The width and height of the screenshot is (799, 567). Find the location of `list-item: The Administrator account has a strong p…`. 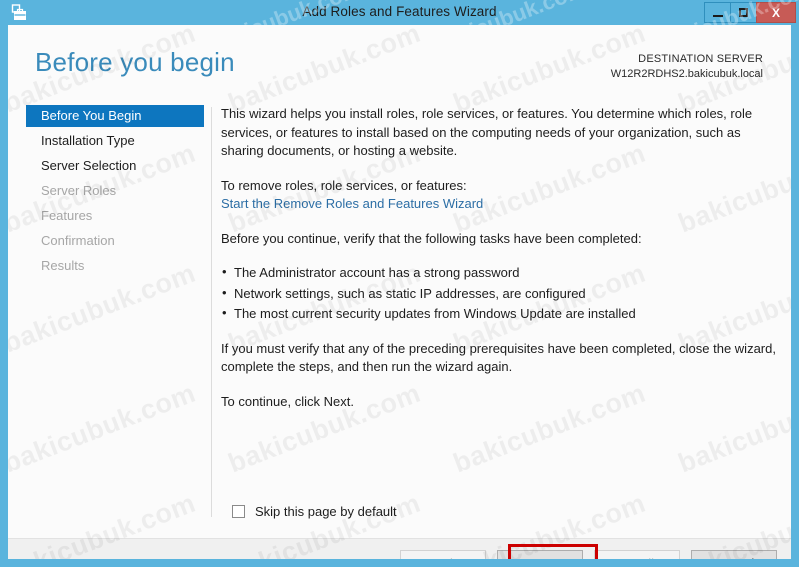

list-item: The Administrator account has a strong p… is located at coordinates (498, 273).